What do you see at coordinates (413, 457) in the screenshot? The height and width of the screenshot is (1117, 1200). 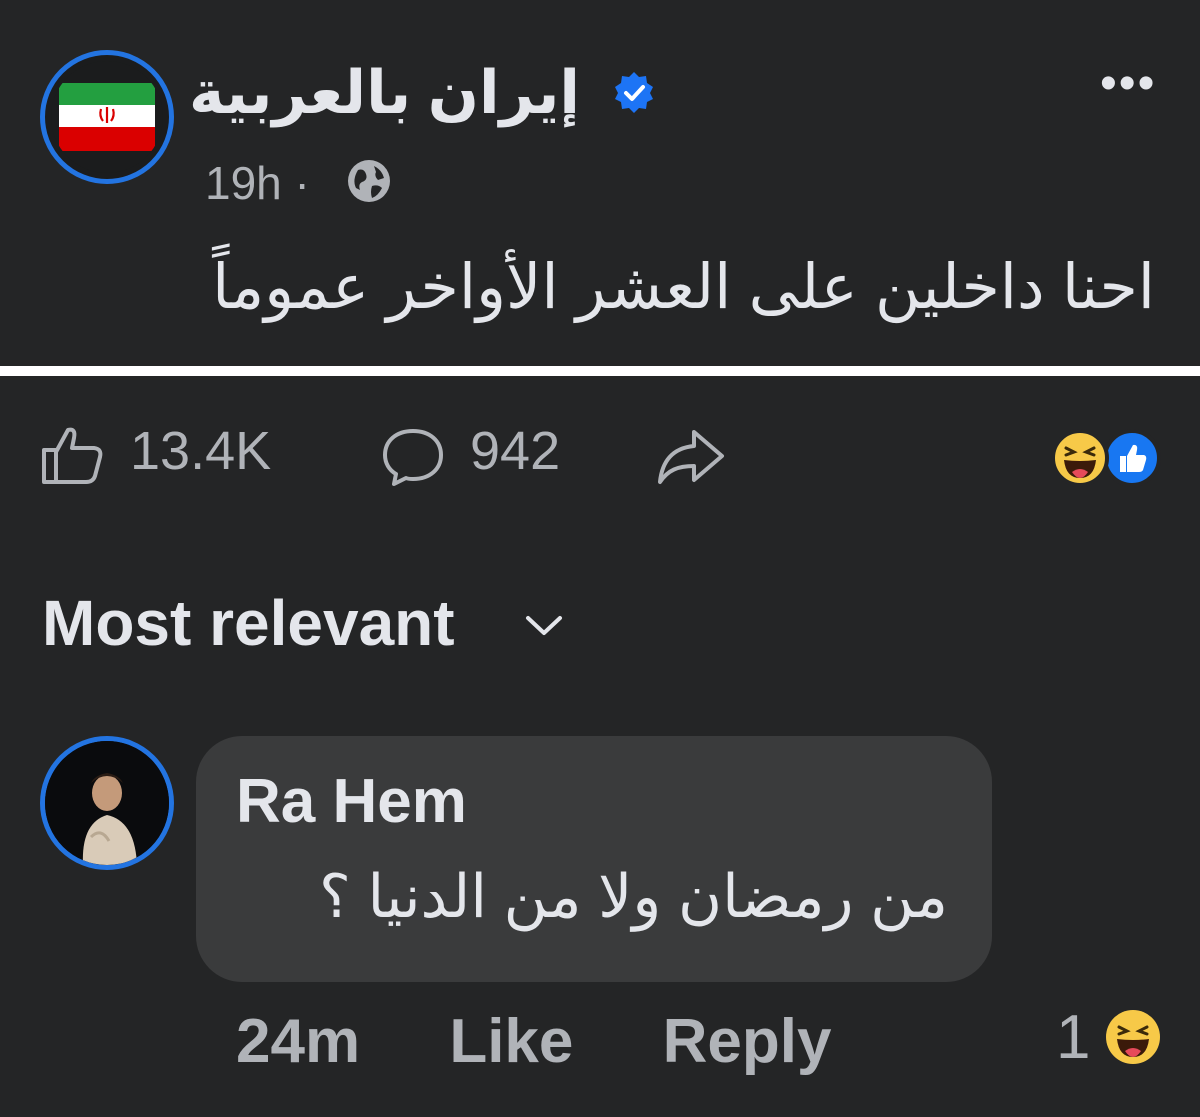 I see `comment-icon` at bounding box center [413, 457].